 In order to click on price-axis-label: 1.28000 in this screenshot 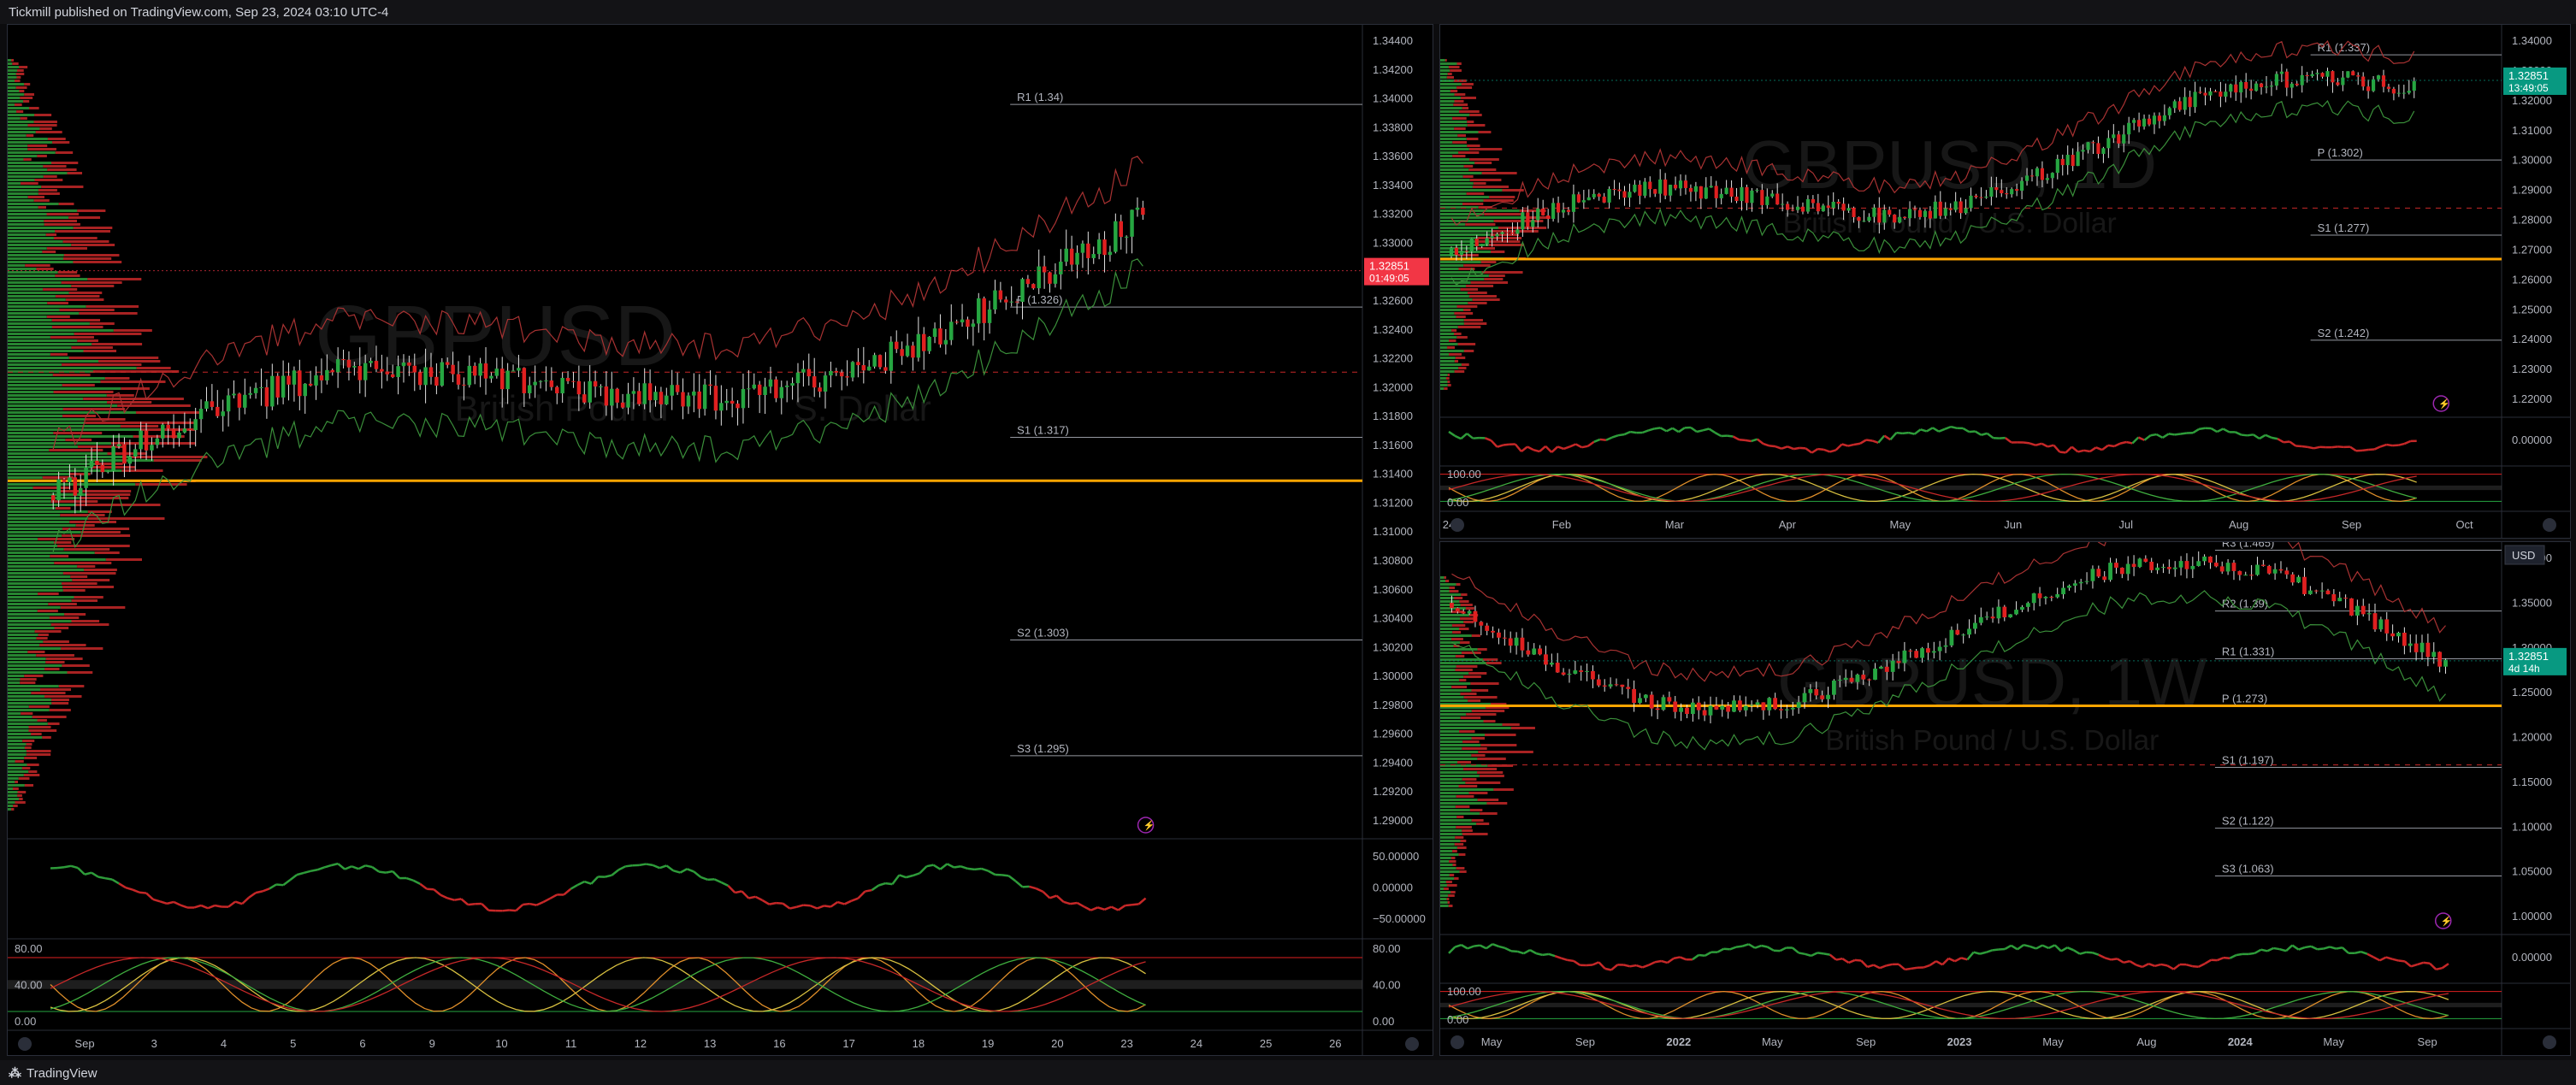, I will do `click(2532, 220)`.